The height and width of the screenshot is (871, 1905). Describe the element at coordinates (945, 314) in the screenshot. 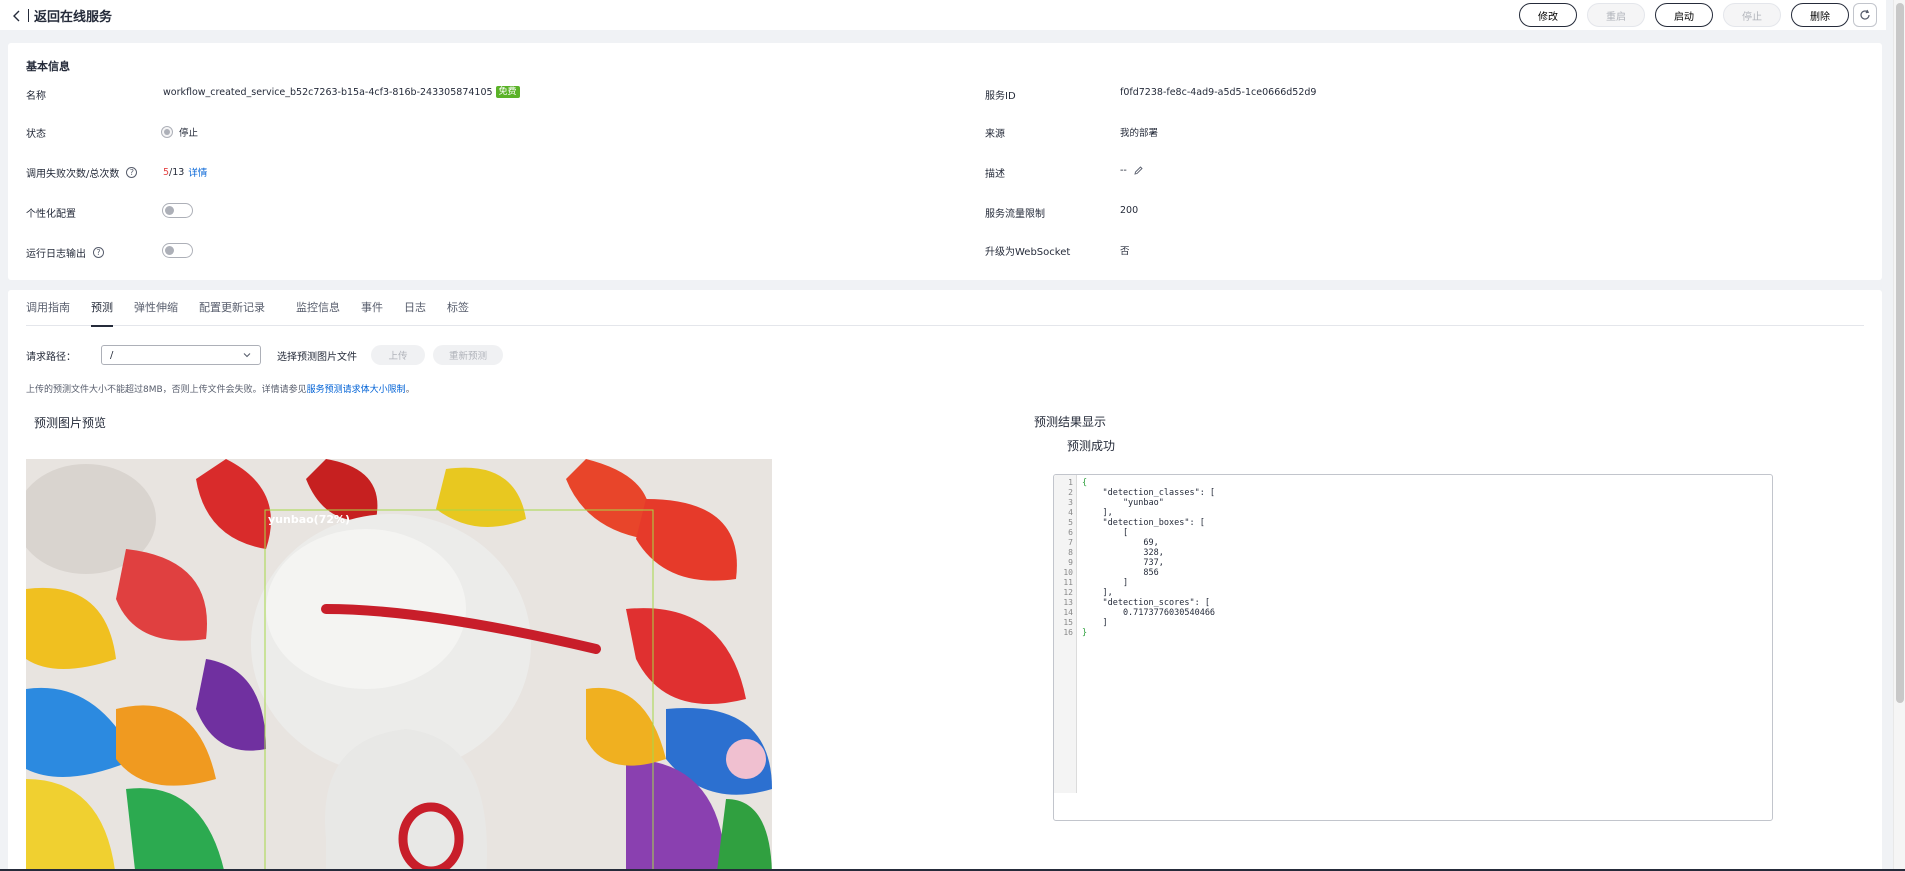

I see `tab-bar: 调用指南 预测 弹性伸缩 配置更新记录 监控信息 事件 日志 标签` at that location.